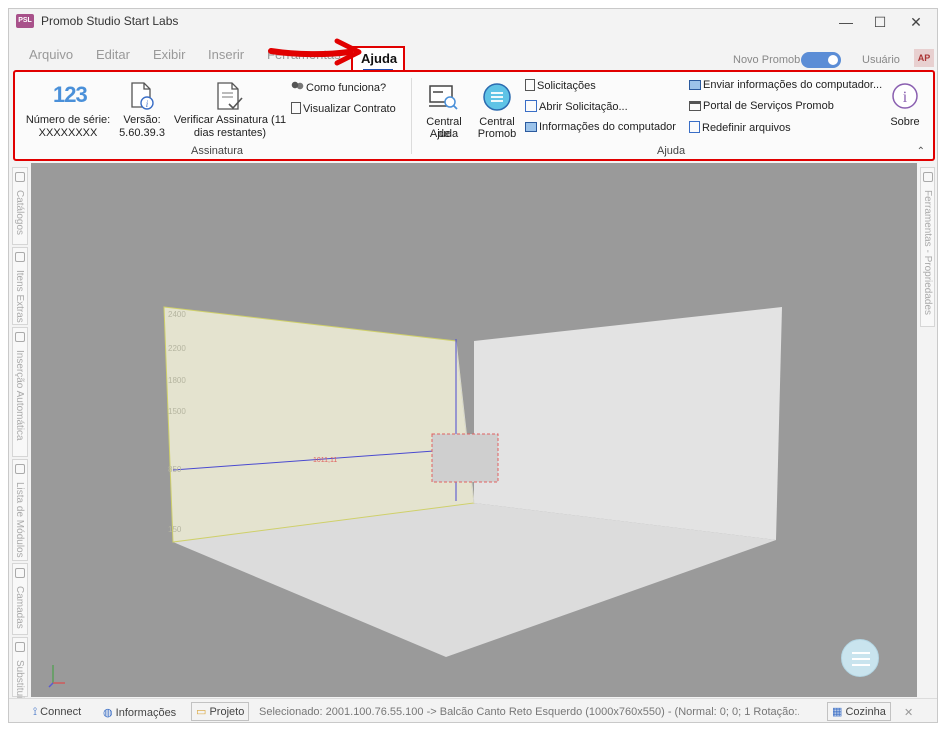 This screenshot has width=947, height=729. I want to click on info-icon: i, so click(905, 96).